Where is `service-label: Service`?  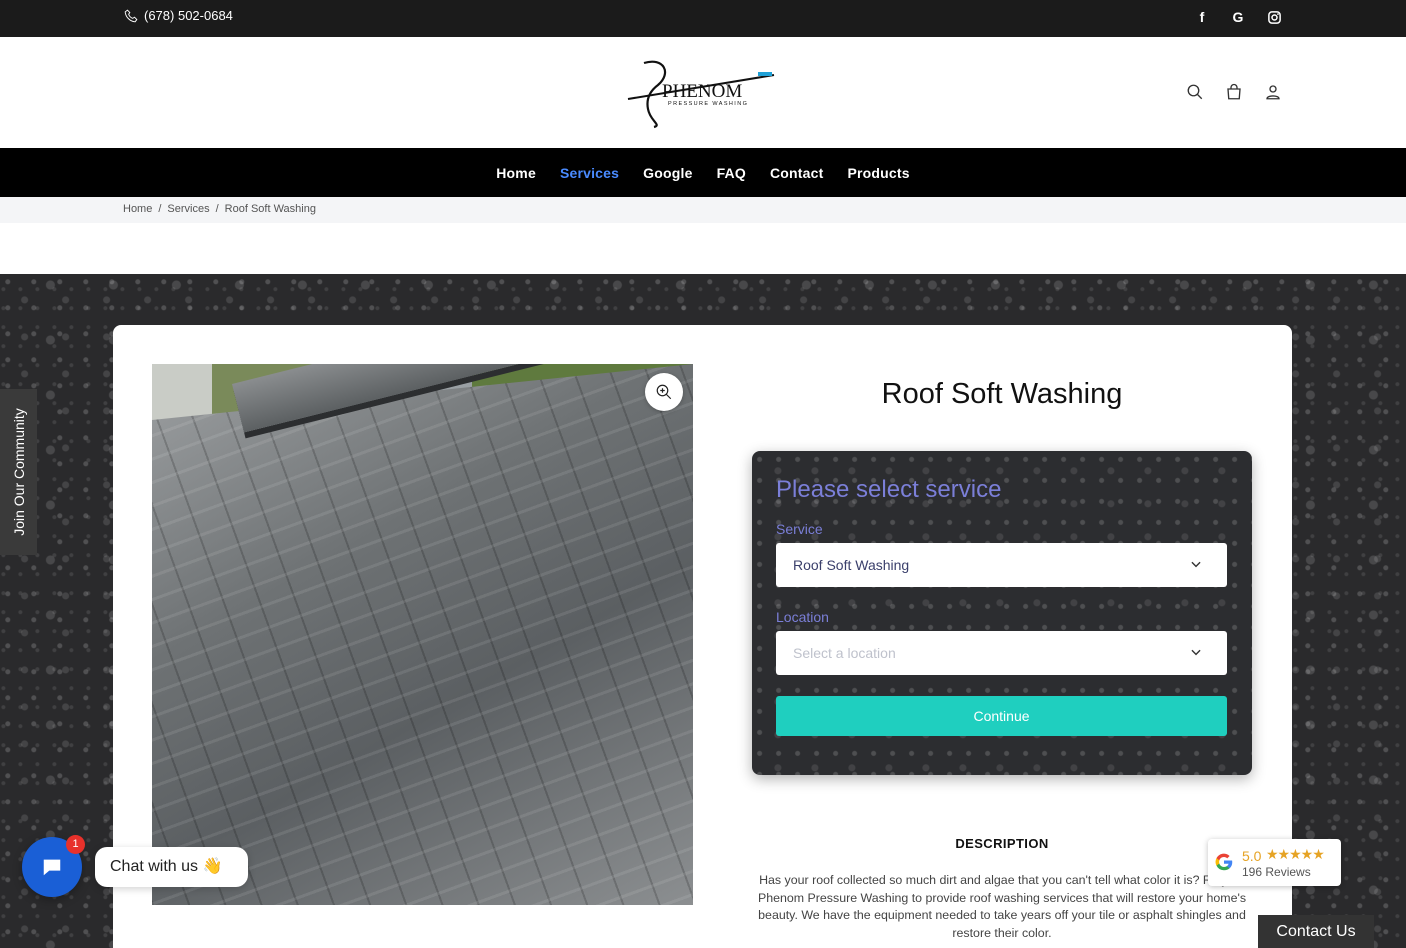
service-label: Service is located at coordinates (799, 529).